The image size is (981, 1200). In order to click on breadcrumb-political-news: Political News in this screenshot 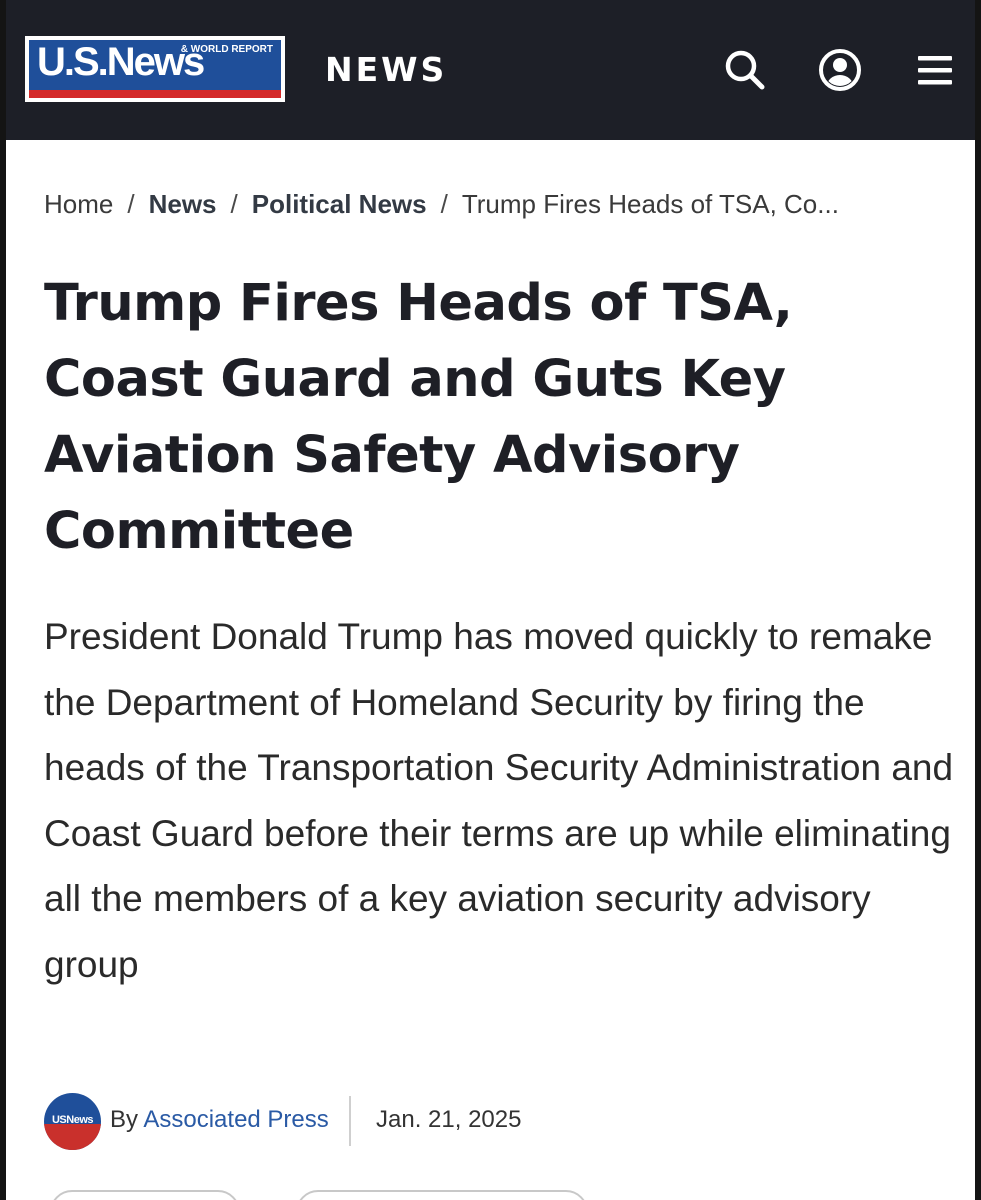, I will do `click(339, 204)`.